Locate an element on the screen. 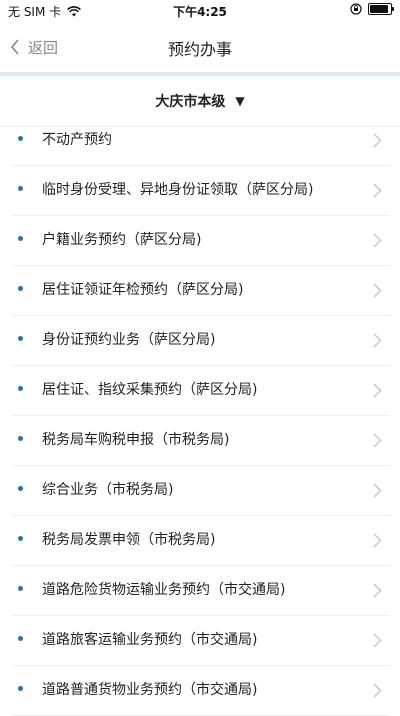 The image size is (400, 716). page-title: 预约办事 is located at coordinates (199, 49).